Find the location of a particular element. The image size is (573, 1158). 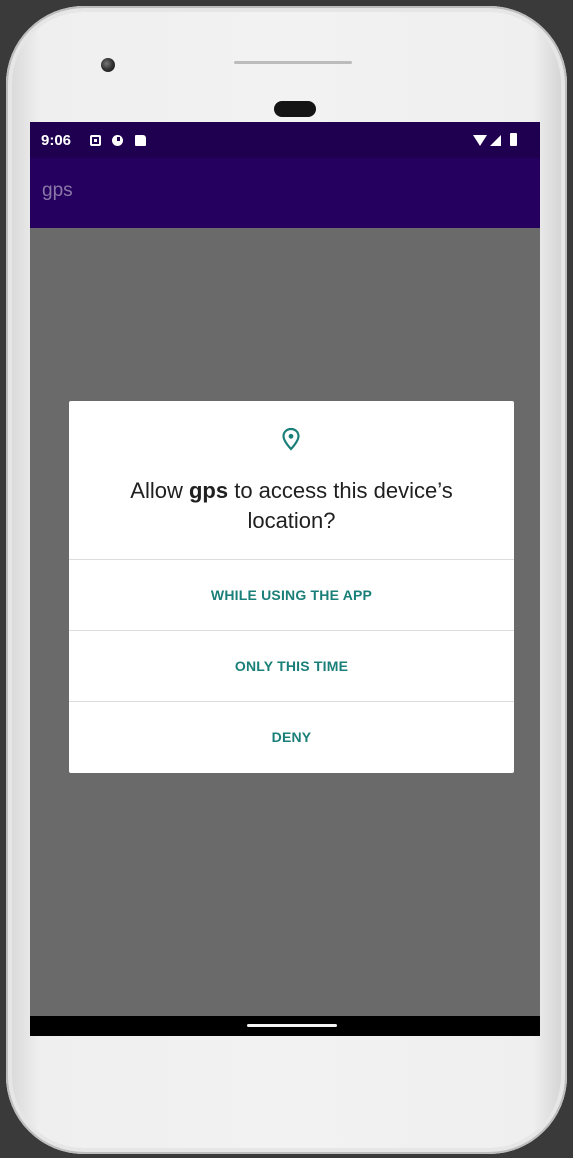

app-title: gps is located at coordinates (57, 190).